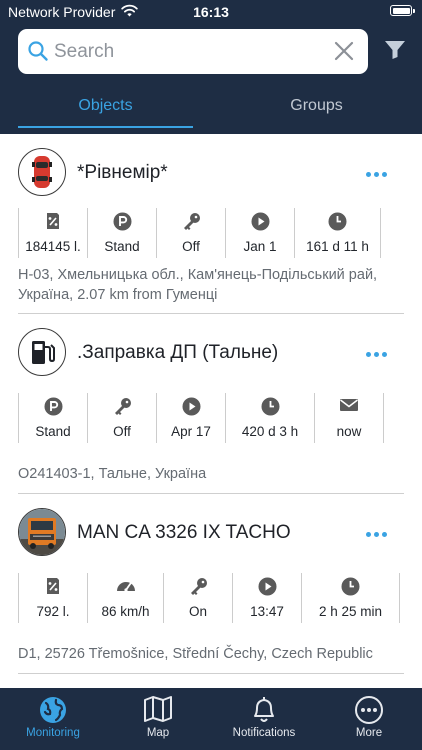  What do you see at coordinates (112, 474) in the screenshot?
I see `object-address: O241403-1, Тальне, Україна` at bounding box center [112, 474].